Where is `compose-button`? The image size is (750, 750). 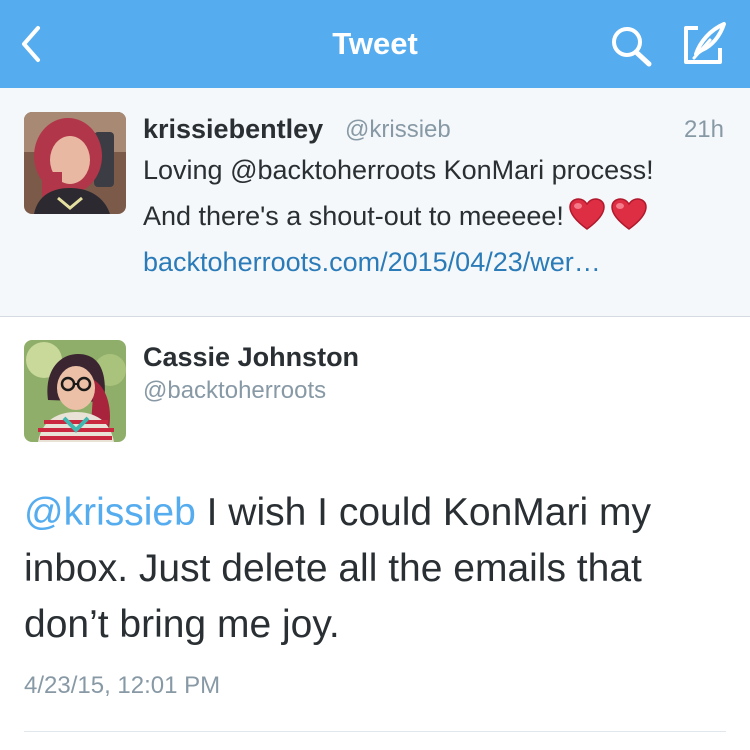 compose-button is located at coordinates (705, 44).